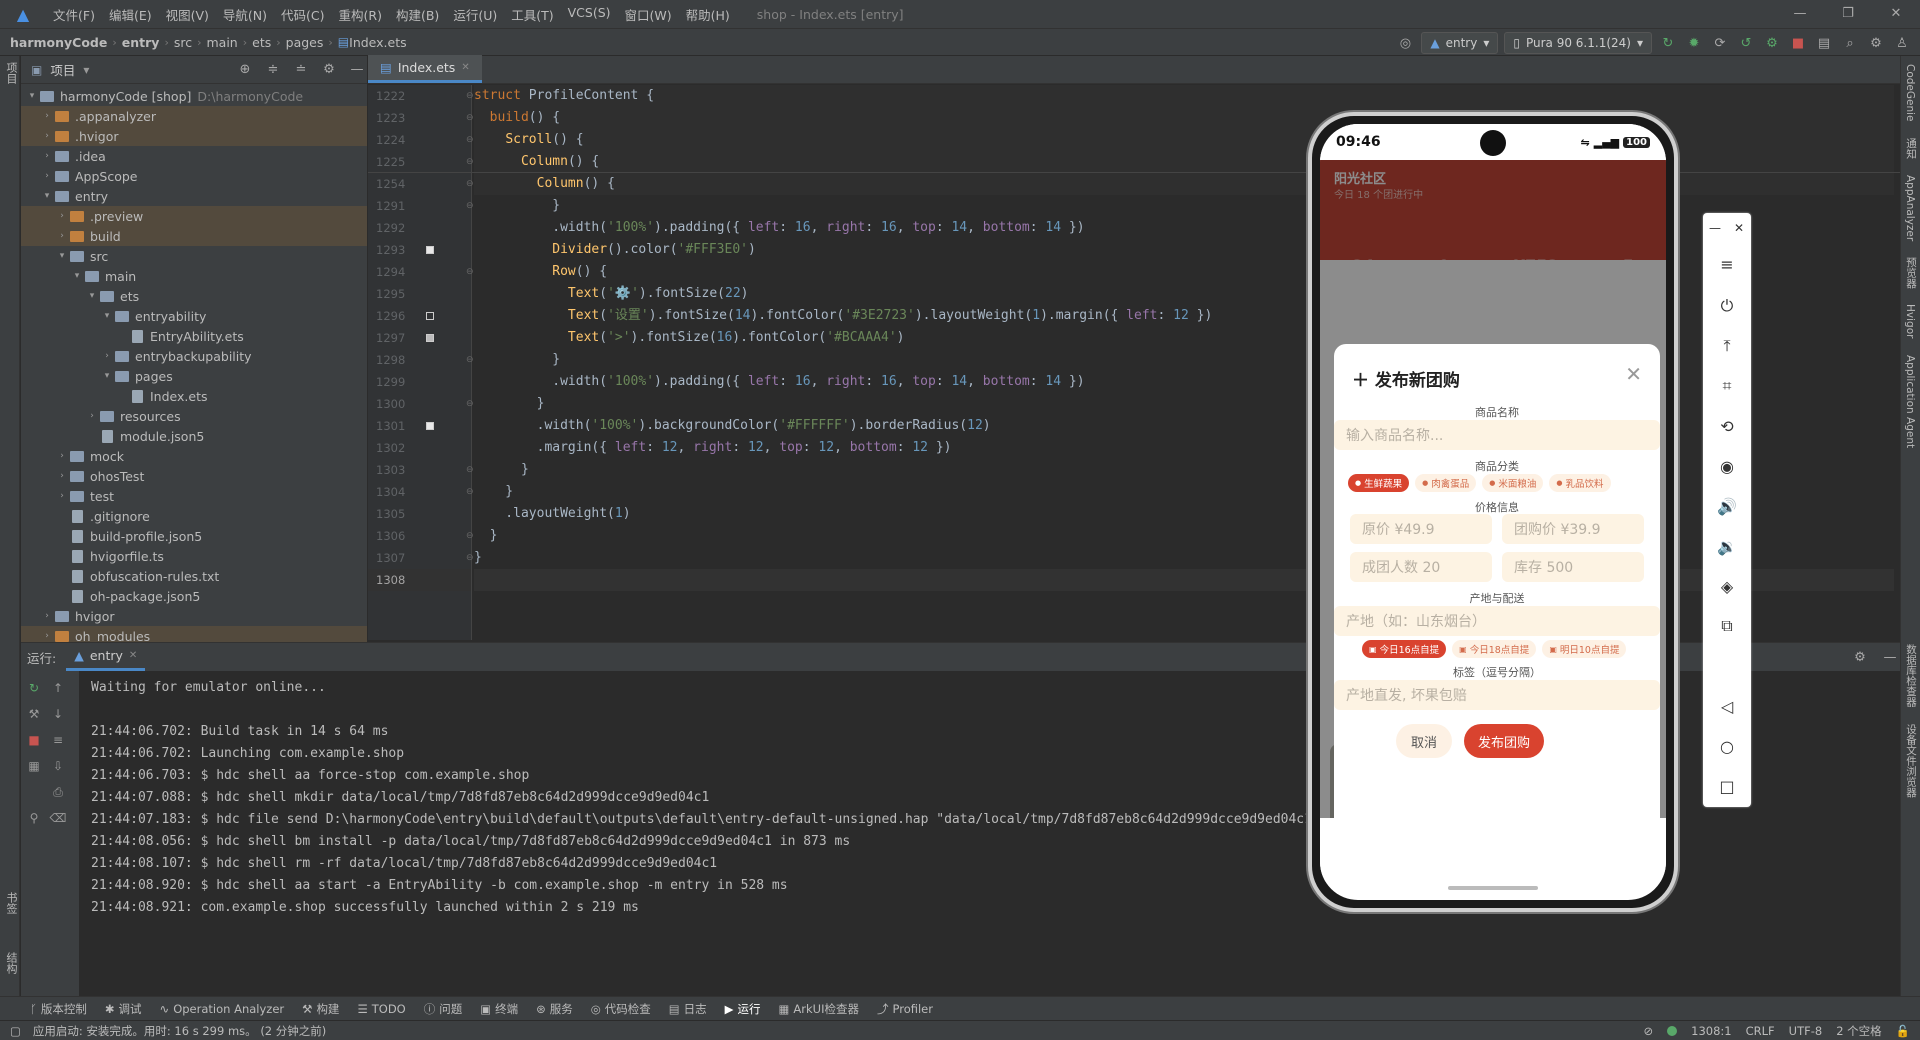 The height and width of the screenshot is (1040, 1920). Describe the element at coordinates (1184, 140) in the screenshot. I see `code-line: Scroll() {` at that location.